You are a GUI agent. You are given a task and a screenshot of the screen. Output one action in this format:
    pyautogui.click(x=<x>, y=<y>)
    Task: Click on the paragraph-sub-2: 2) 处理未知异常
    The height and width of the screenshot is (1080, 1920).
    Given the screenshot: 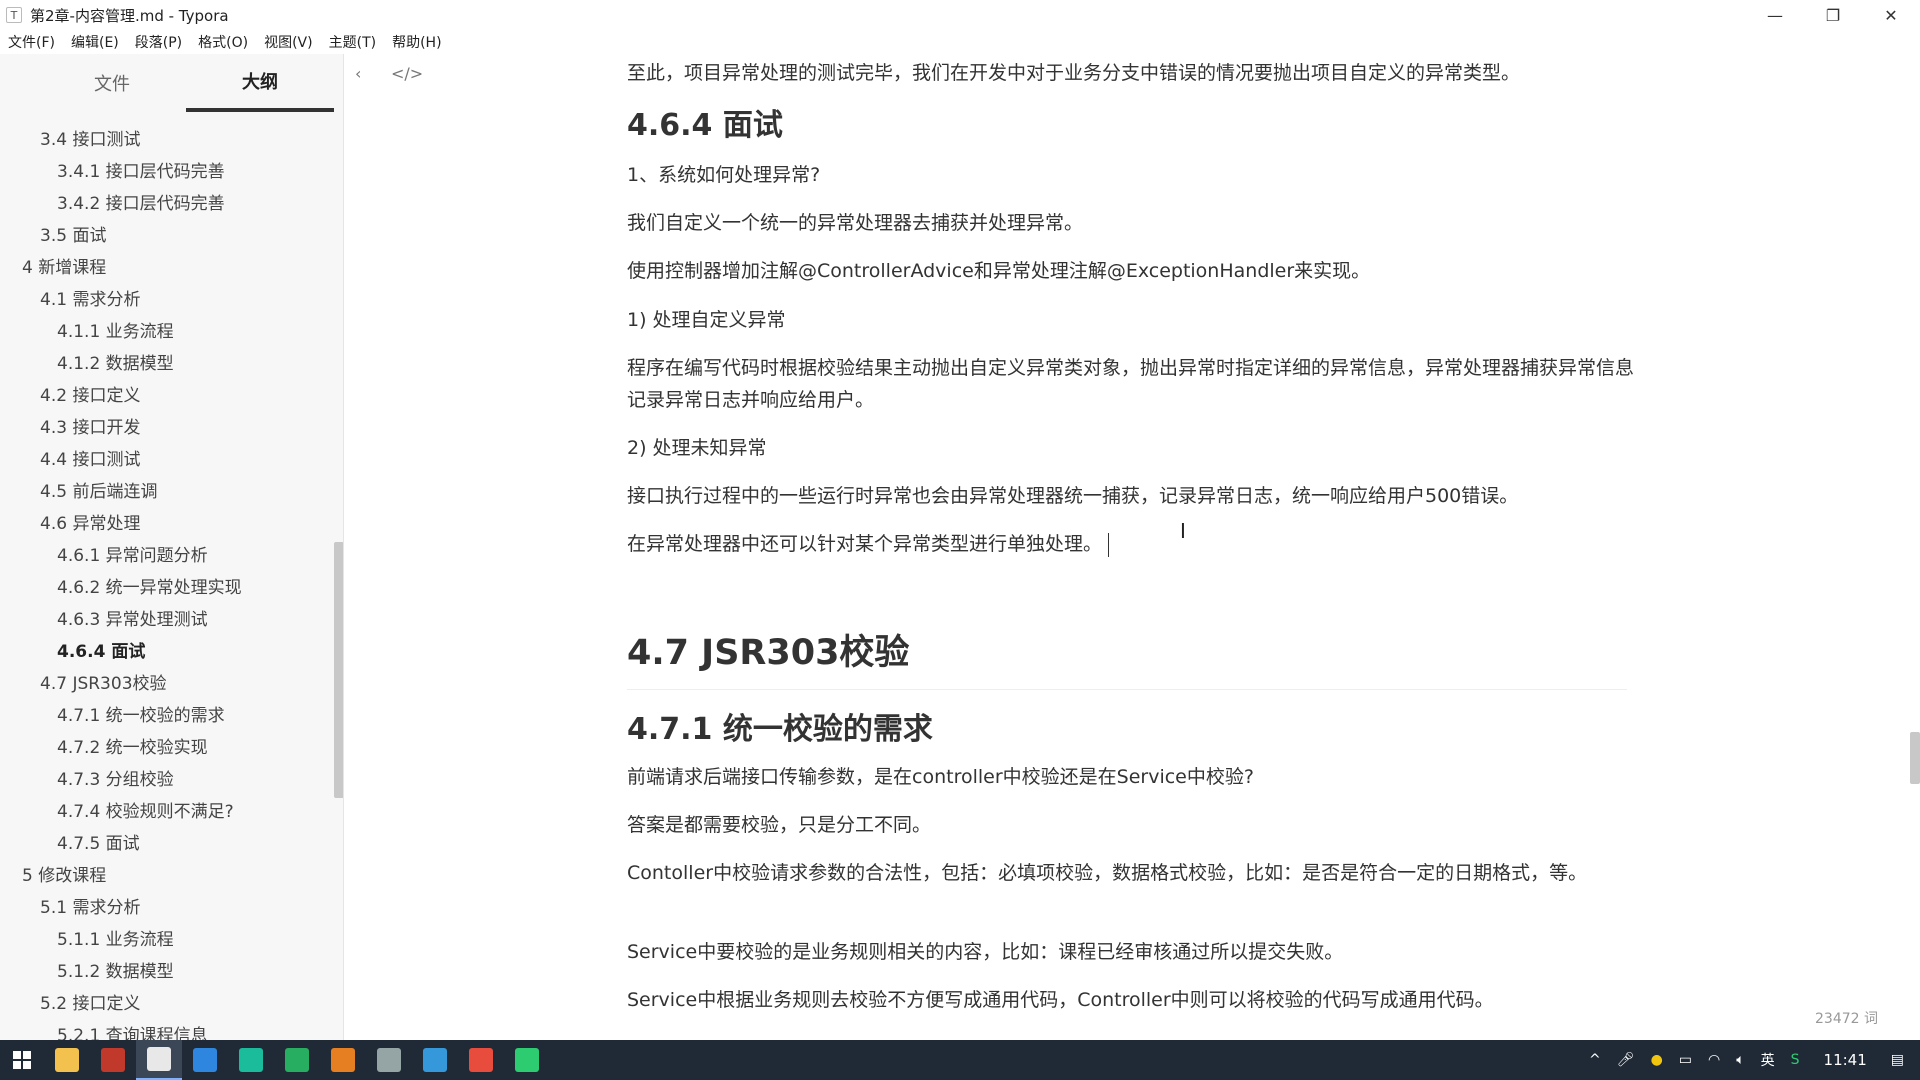 What is the action you would take?
    pyautogui.click(x=1132, y=448)
    